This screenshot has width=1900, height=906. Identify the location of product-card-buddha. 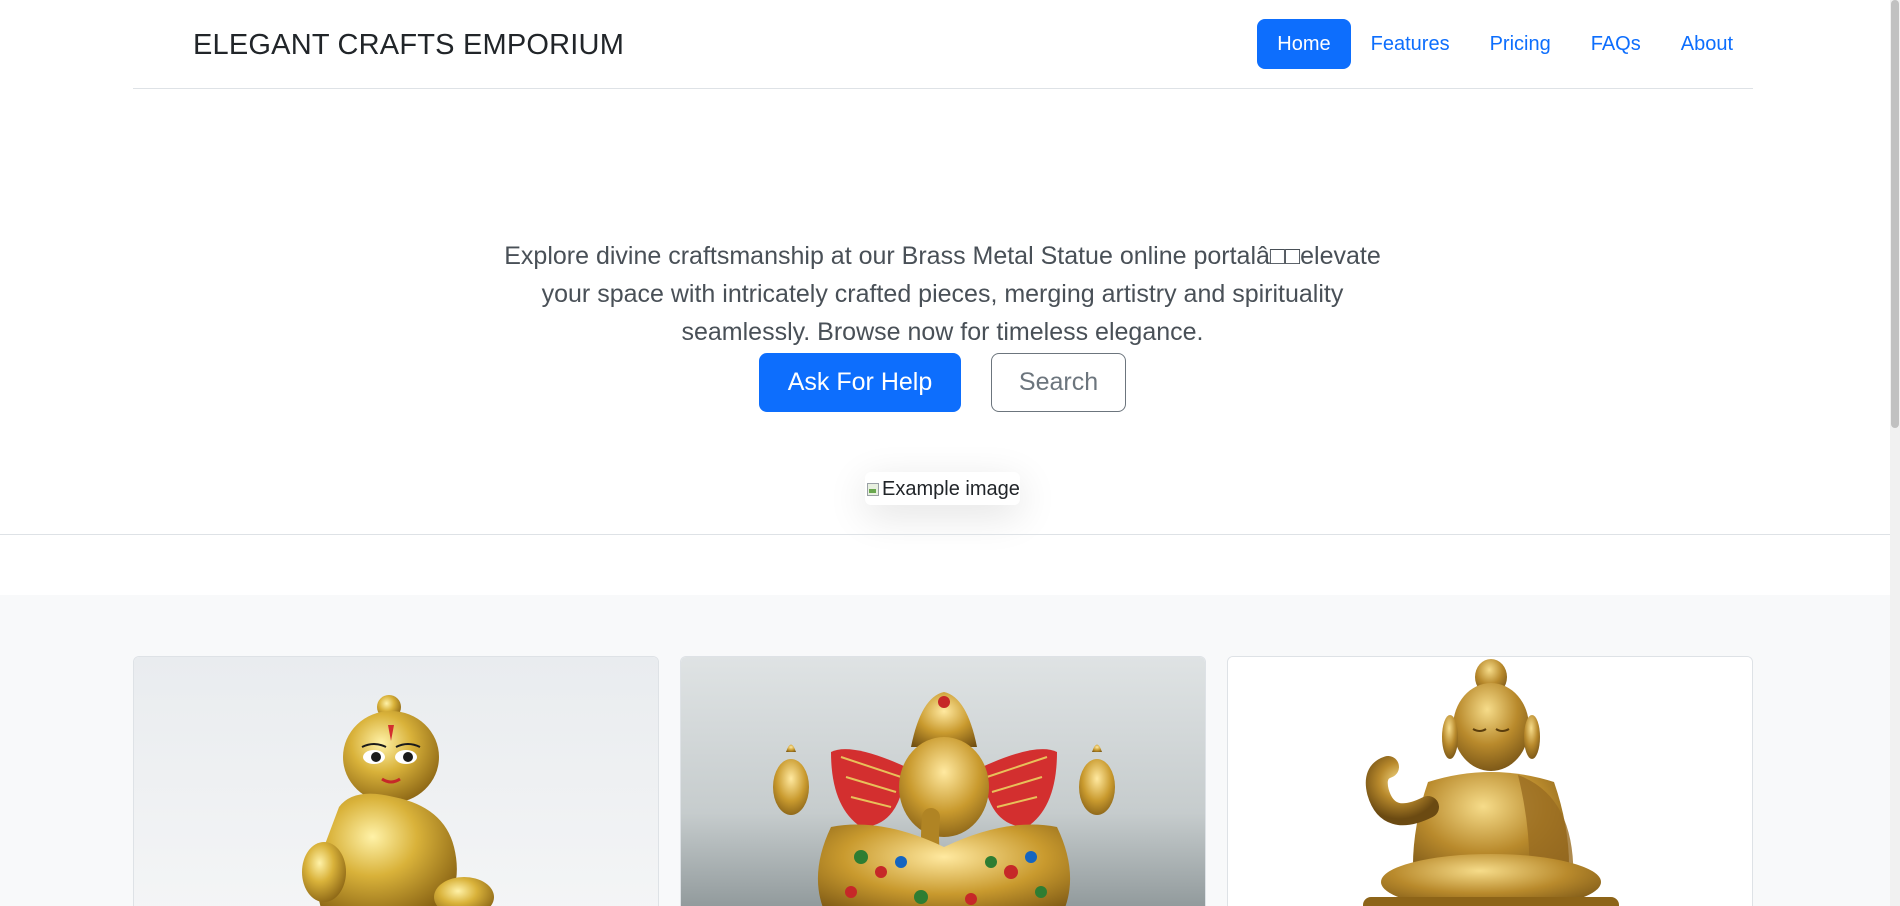
(1490, 781).